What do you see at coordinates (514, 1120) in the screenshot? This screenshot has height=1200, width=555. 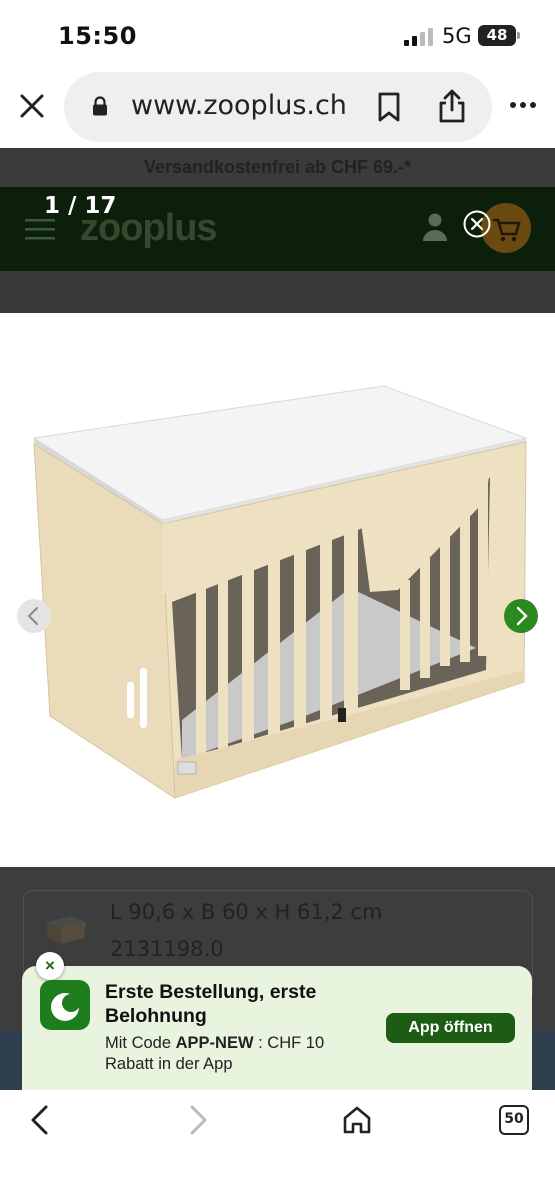 I see `tab-switcher-button: 50` at bounding box center [514, 1120].